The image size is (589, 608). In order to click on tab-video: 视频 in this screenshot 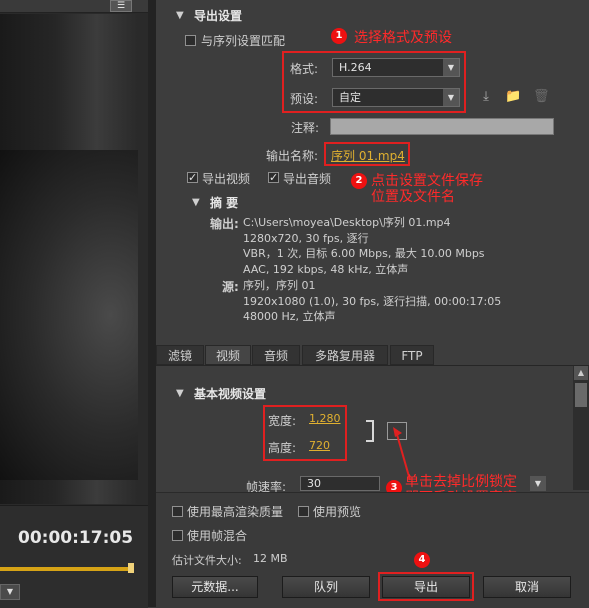, I will do `click(228, 355)`.